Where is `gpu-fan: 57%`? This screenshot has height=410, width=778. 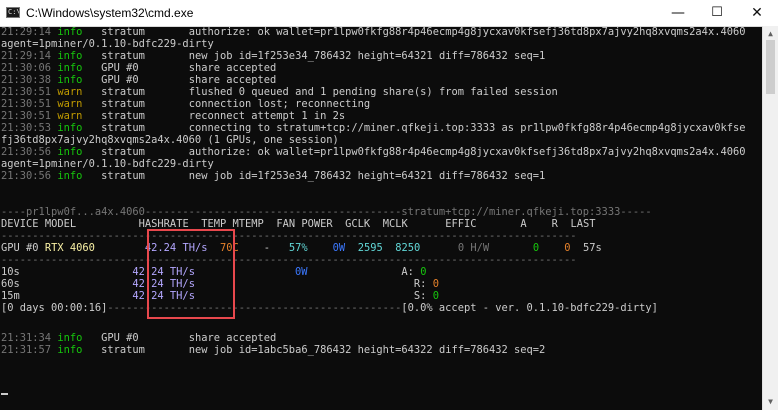 gpu-fan: 57% is located at coordinates (298, 248).